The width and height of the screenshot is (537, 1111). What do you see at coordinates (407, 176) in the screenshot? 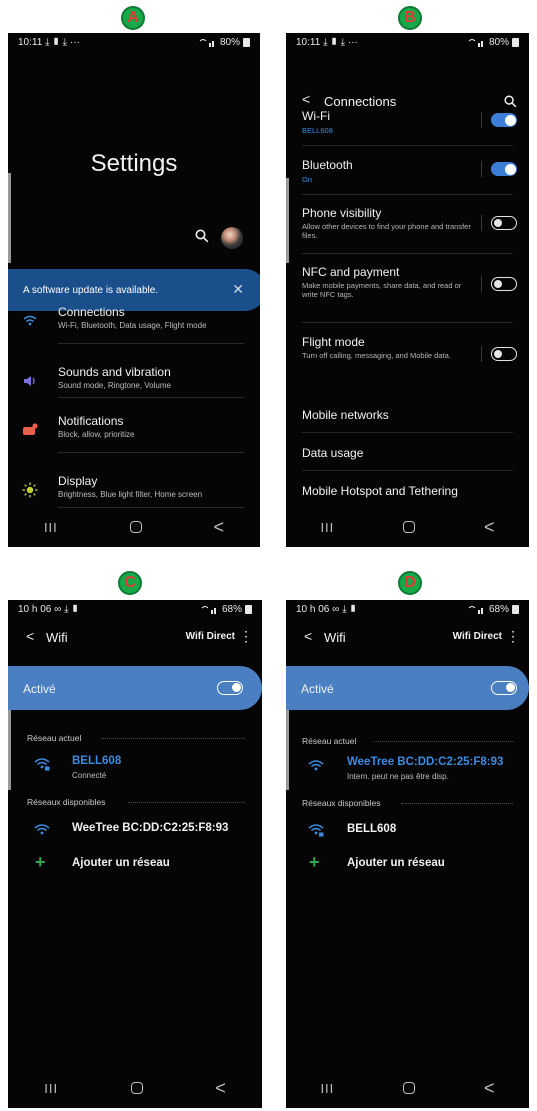
I see `connections-item-bluetooth: Bluetooth On` at bounding box center [407, 176].